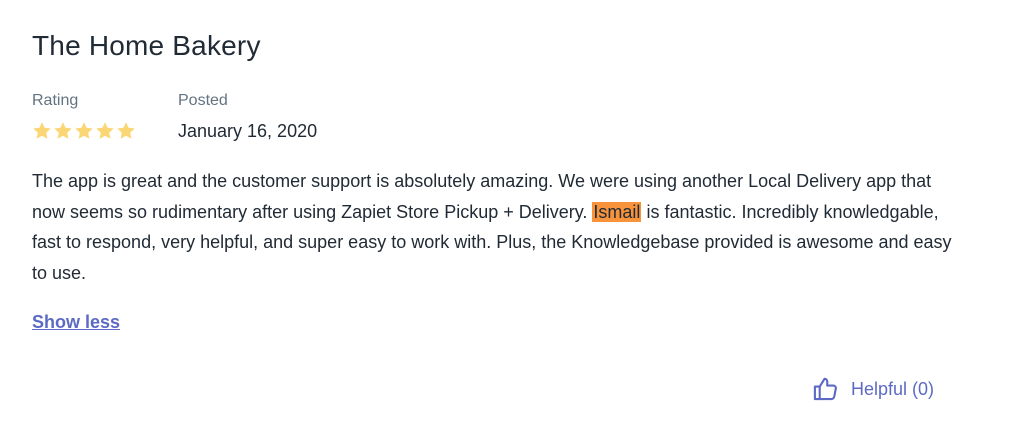  I want to click on helpful-button: Helpful (0), so click(873, 388).